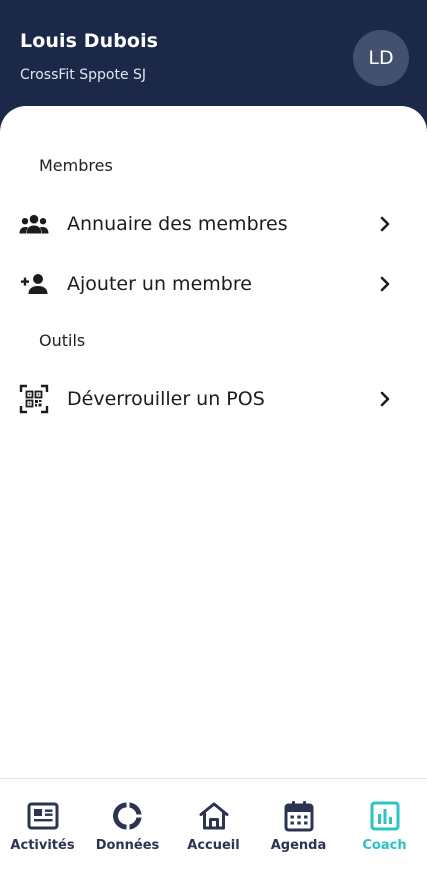 The image size is (427, 881). I want to click on bar-chart-icon, so click(385, 816).